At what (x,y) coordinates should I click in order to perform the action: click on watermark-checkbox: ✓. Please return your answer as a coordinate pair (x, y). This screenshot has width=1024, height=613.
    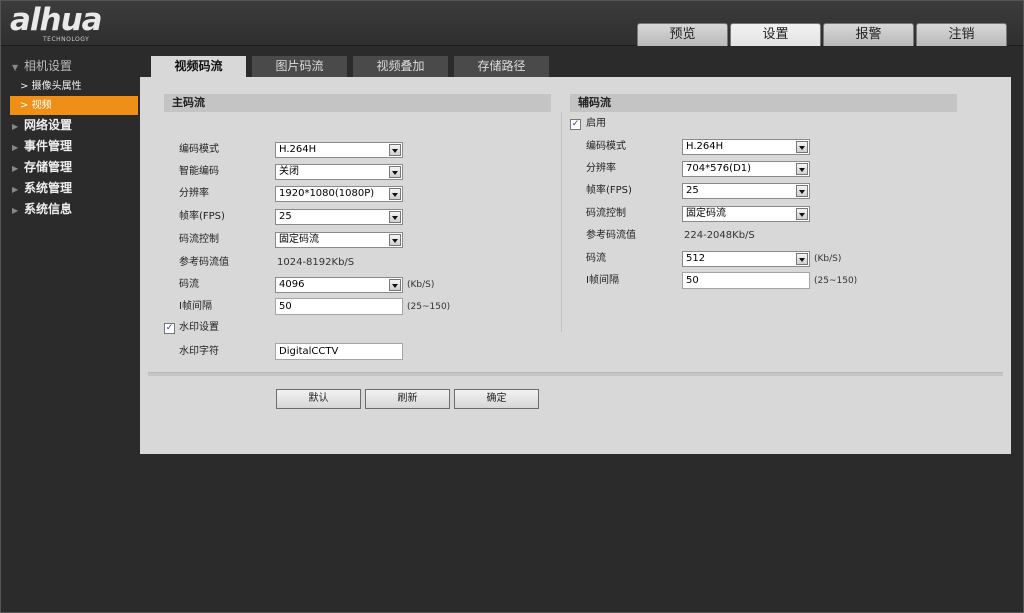
    Looking at the image, I should click on (169, 328).